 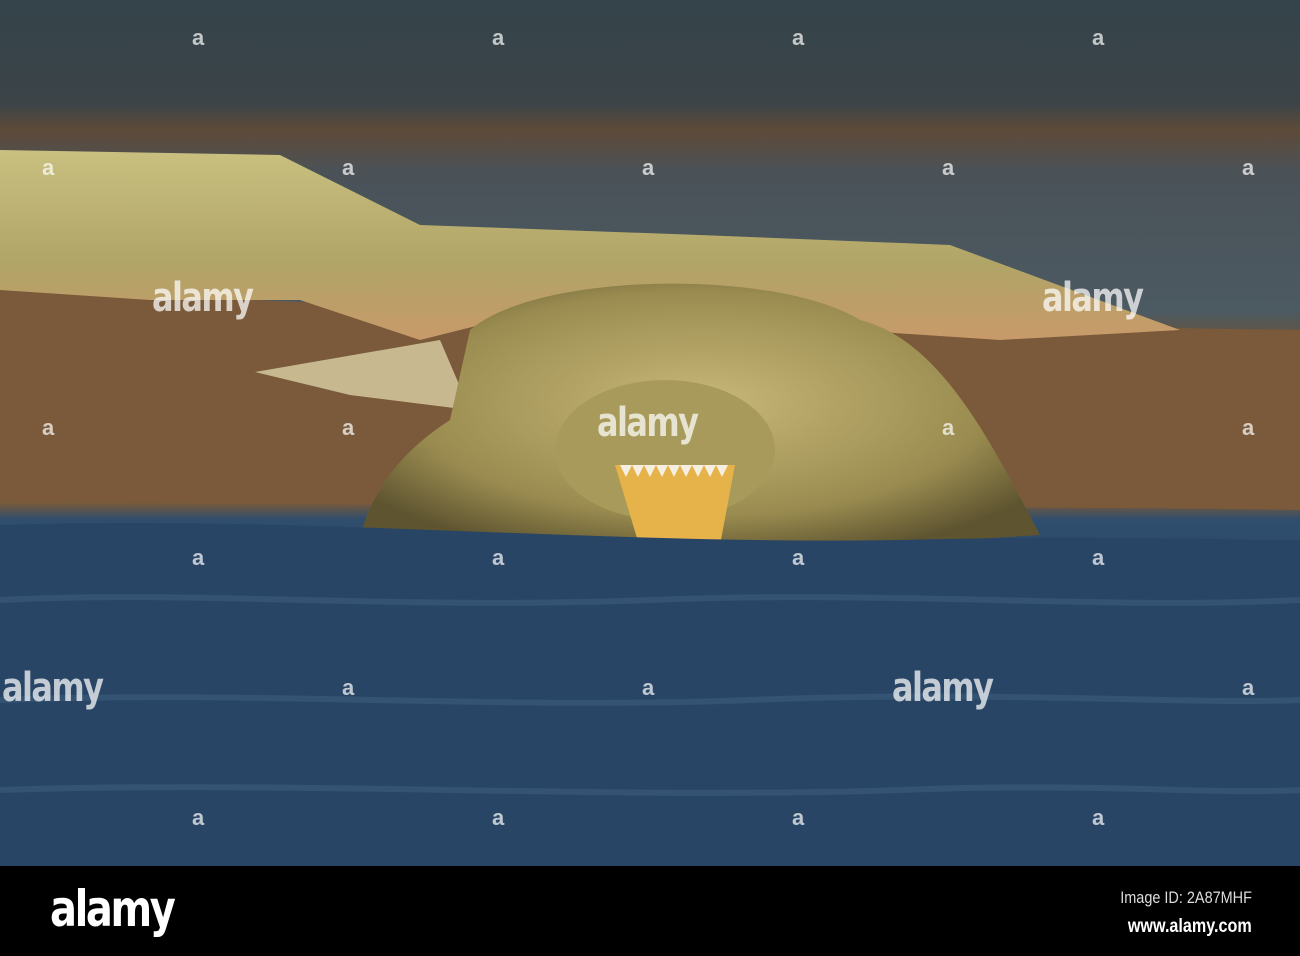 What do you see at coordinates (113, 909) in the screenshot?
I see `alamy-logo: alamy` at bounding box center [113, 909].